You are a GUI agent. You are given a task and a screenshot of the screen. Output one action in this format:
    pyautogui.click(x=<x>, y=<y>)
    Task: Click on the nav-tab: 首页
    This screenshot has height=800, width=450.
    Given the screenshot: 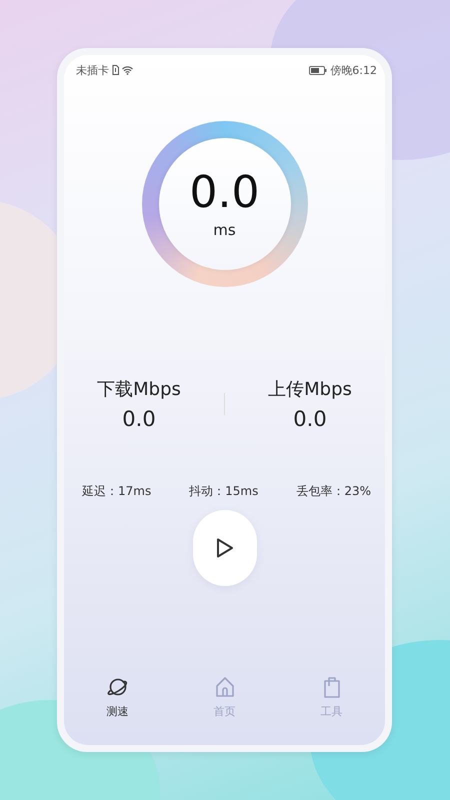 What is the action you would take?
    pyautogui.click(x=224, y=697)
    